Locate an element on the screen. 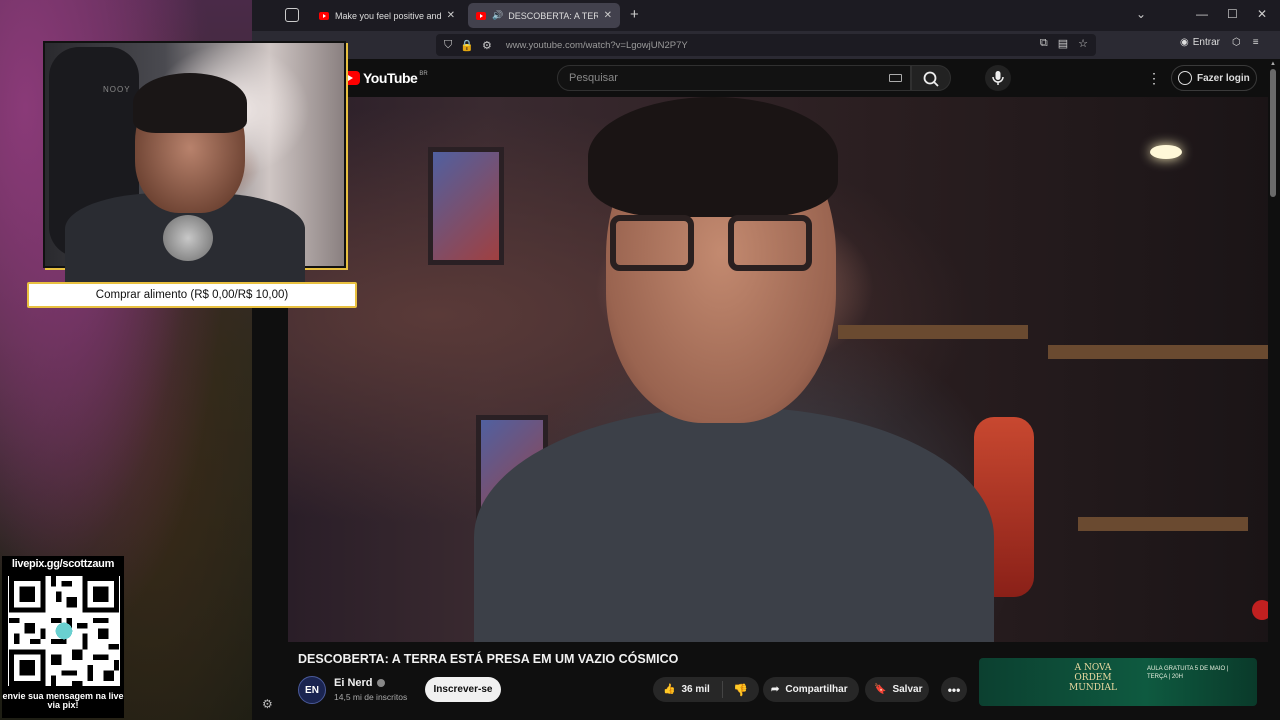 This screenshot has width=1280, height=720. account-icon: ◉ is located at coordinates (1184, 42).